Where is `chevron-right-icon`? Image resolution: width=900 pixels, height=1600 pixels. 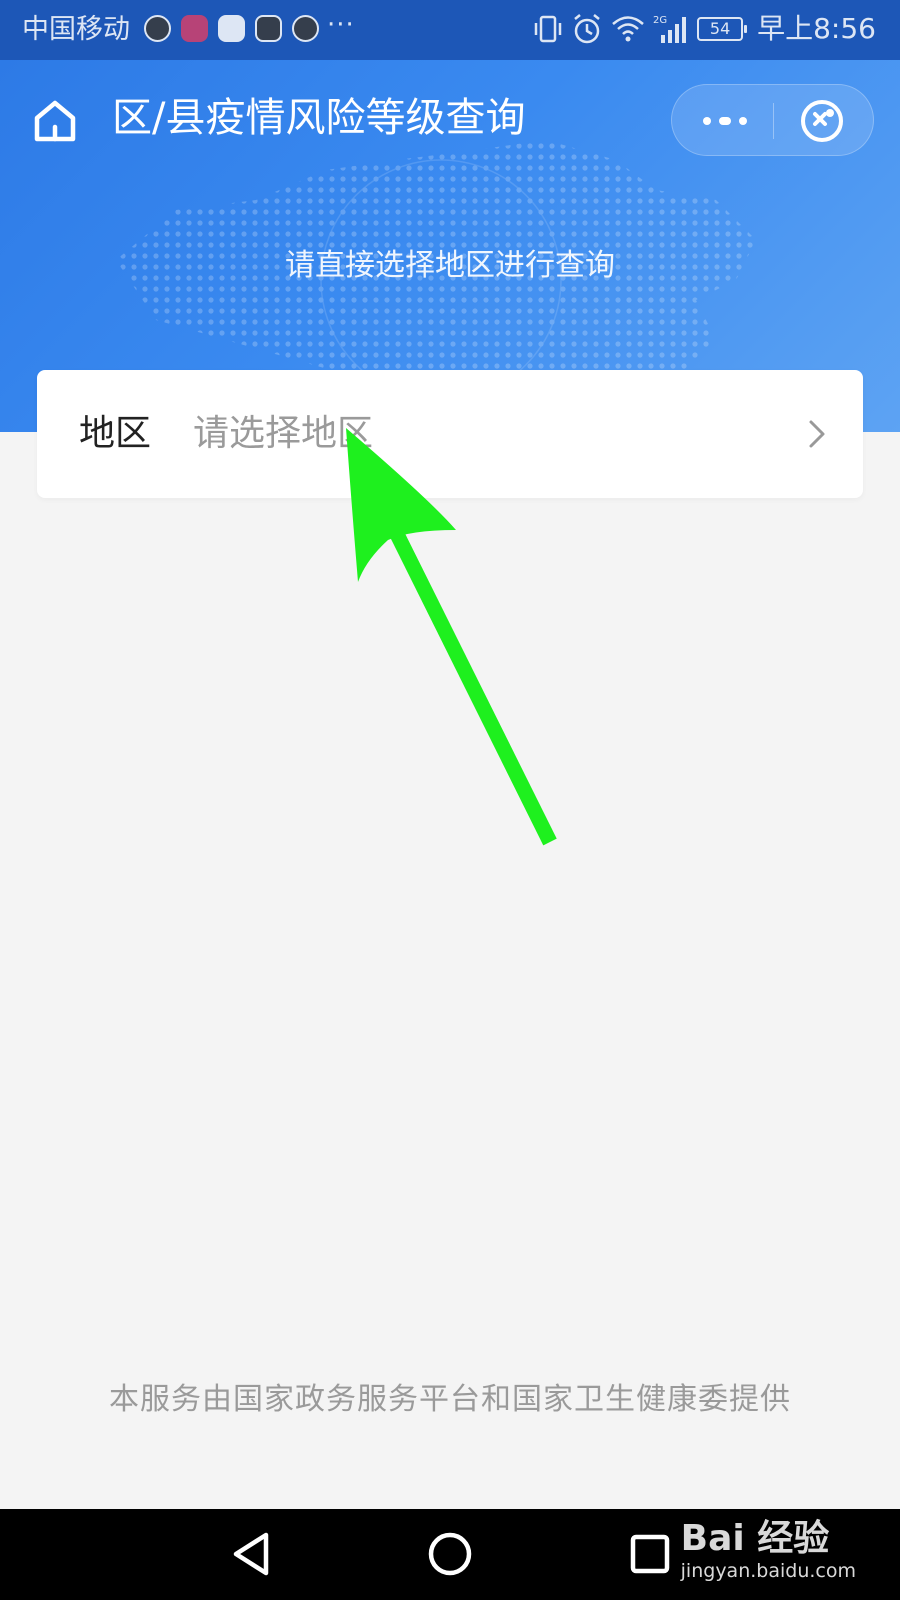 chevron-right-icon is located at coordinates (817, 434).